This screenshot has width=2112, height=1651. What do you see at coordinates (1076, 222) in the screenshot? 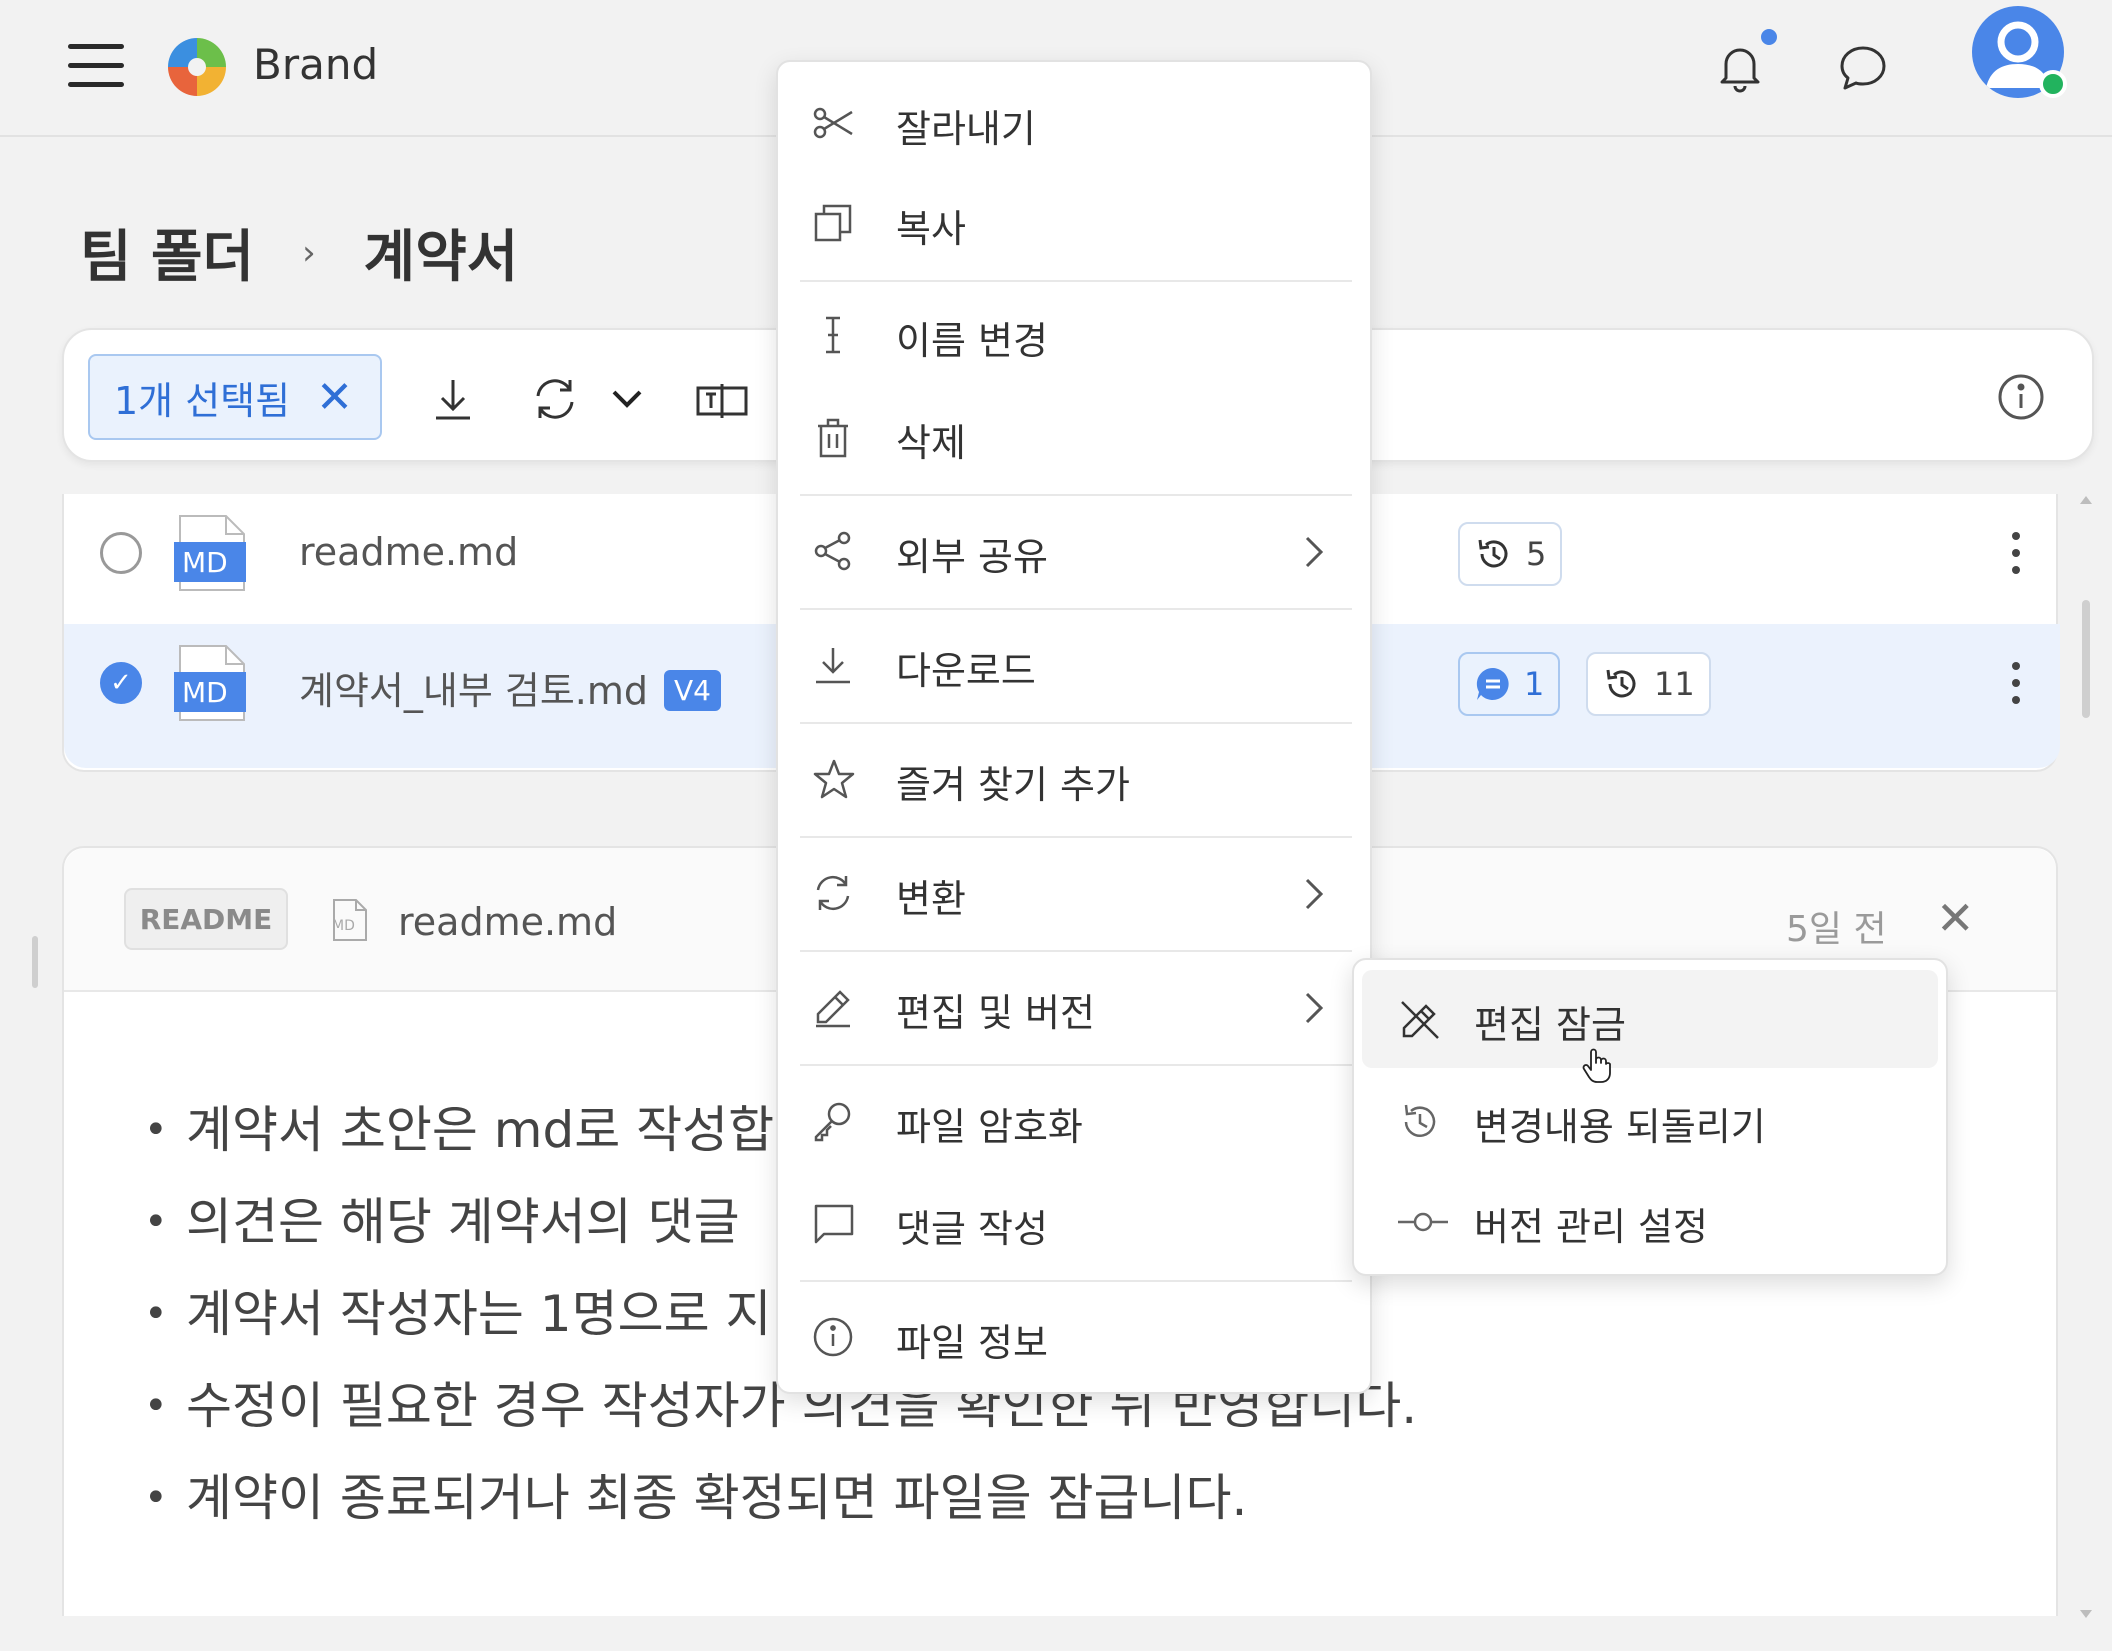
I see `menu-item-copy: 복사` at bounding box center [1076, 222].